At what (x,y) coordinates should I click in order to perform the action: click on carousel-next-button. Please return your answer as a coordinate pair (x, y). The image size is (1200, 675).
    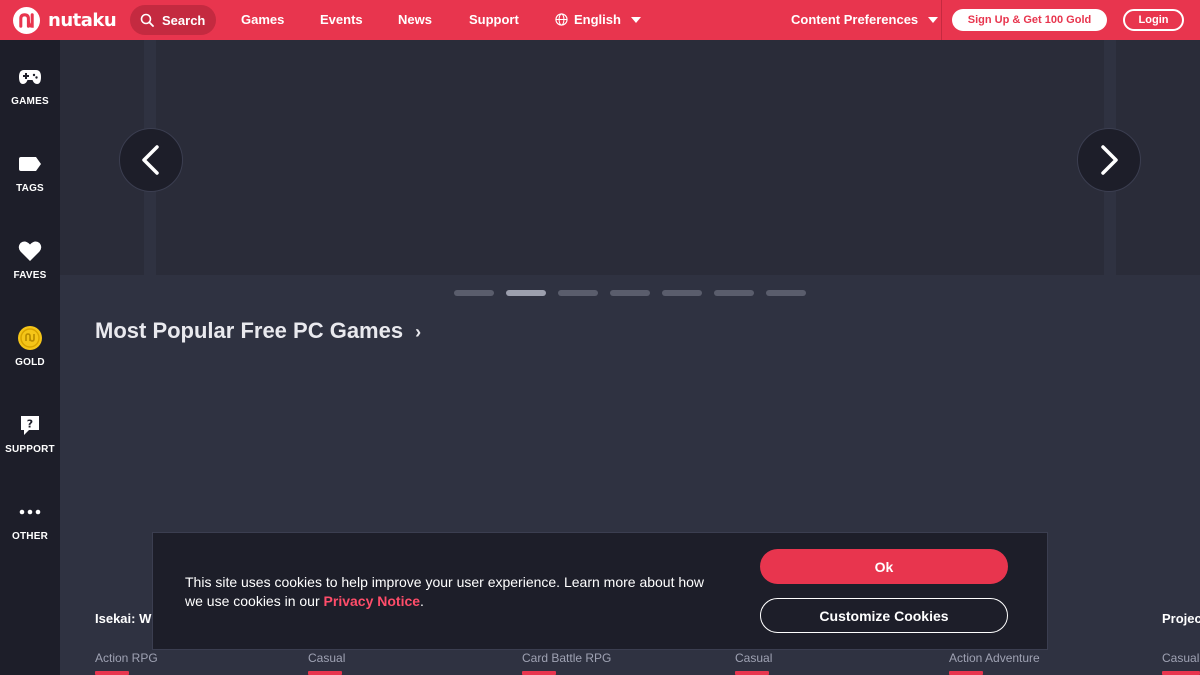
    Looking at the image, I should click on (1109, 160).